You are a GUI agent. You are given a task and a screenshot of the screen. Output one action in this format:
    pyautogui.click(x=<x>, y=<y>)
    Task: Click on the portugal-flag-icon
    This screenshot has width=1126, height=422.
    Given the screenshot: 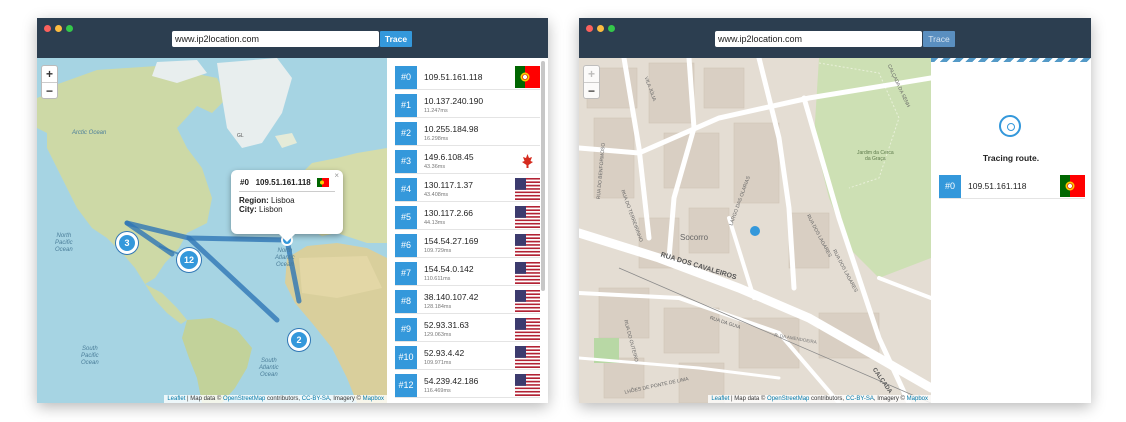 What is the action you would take?
    pyautogui.click(x=323, y=182)
    